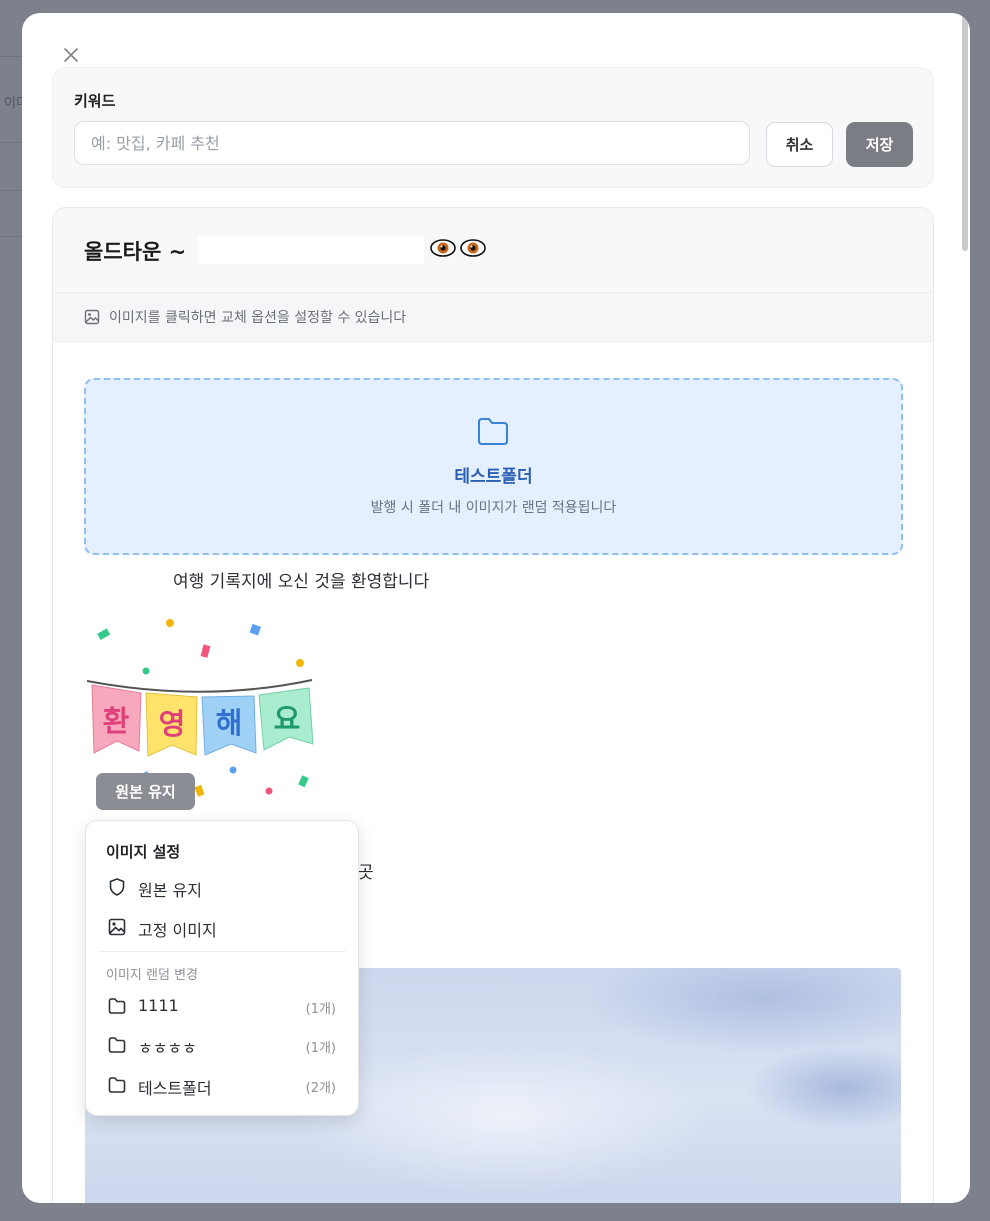 This screenshot has height=1221, width=990. Describe the element at coordinates (95, 101) in the screenshot. I see `keyword-label: 키워드` at that location.